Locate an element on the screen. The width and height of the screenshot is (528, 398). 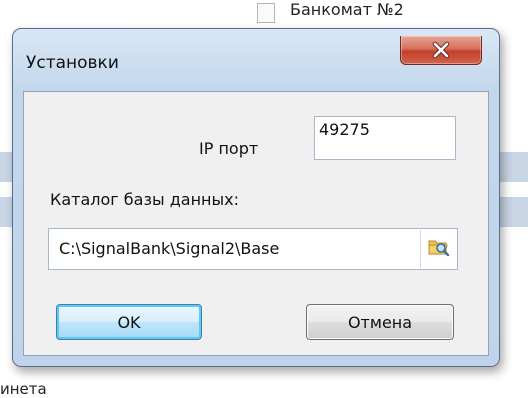
dialog-title: Установки is located at coordinates (72, 63).